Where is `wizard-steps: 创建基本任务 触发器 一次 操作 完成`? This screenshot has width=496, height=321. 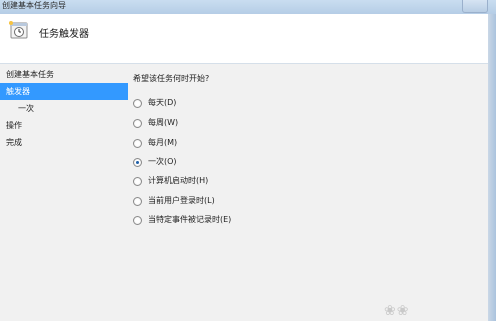
wizard-steps: 创建基本任务 触发器 一次 操作 完成 is located at coordinates (64, 108).